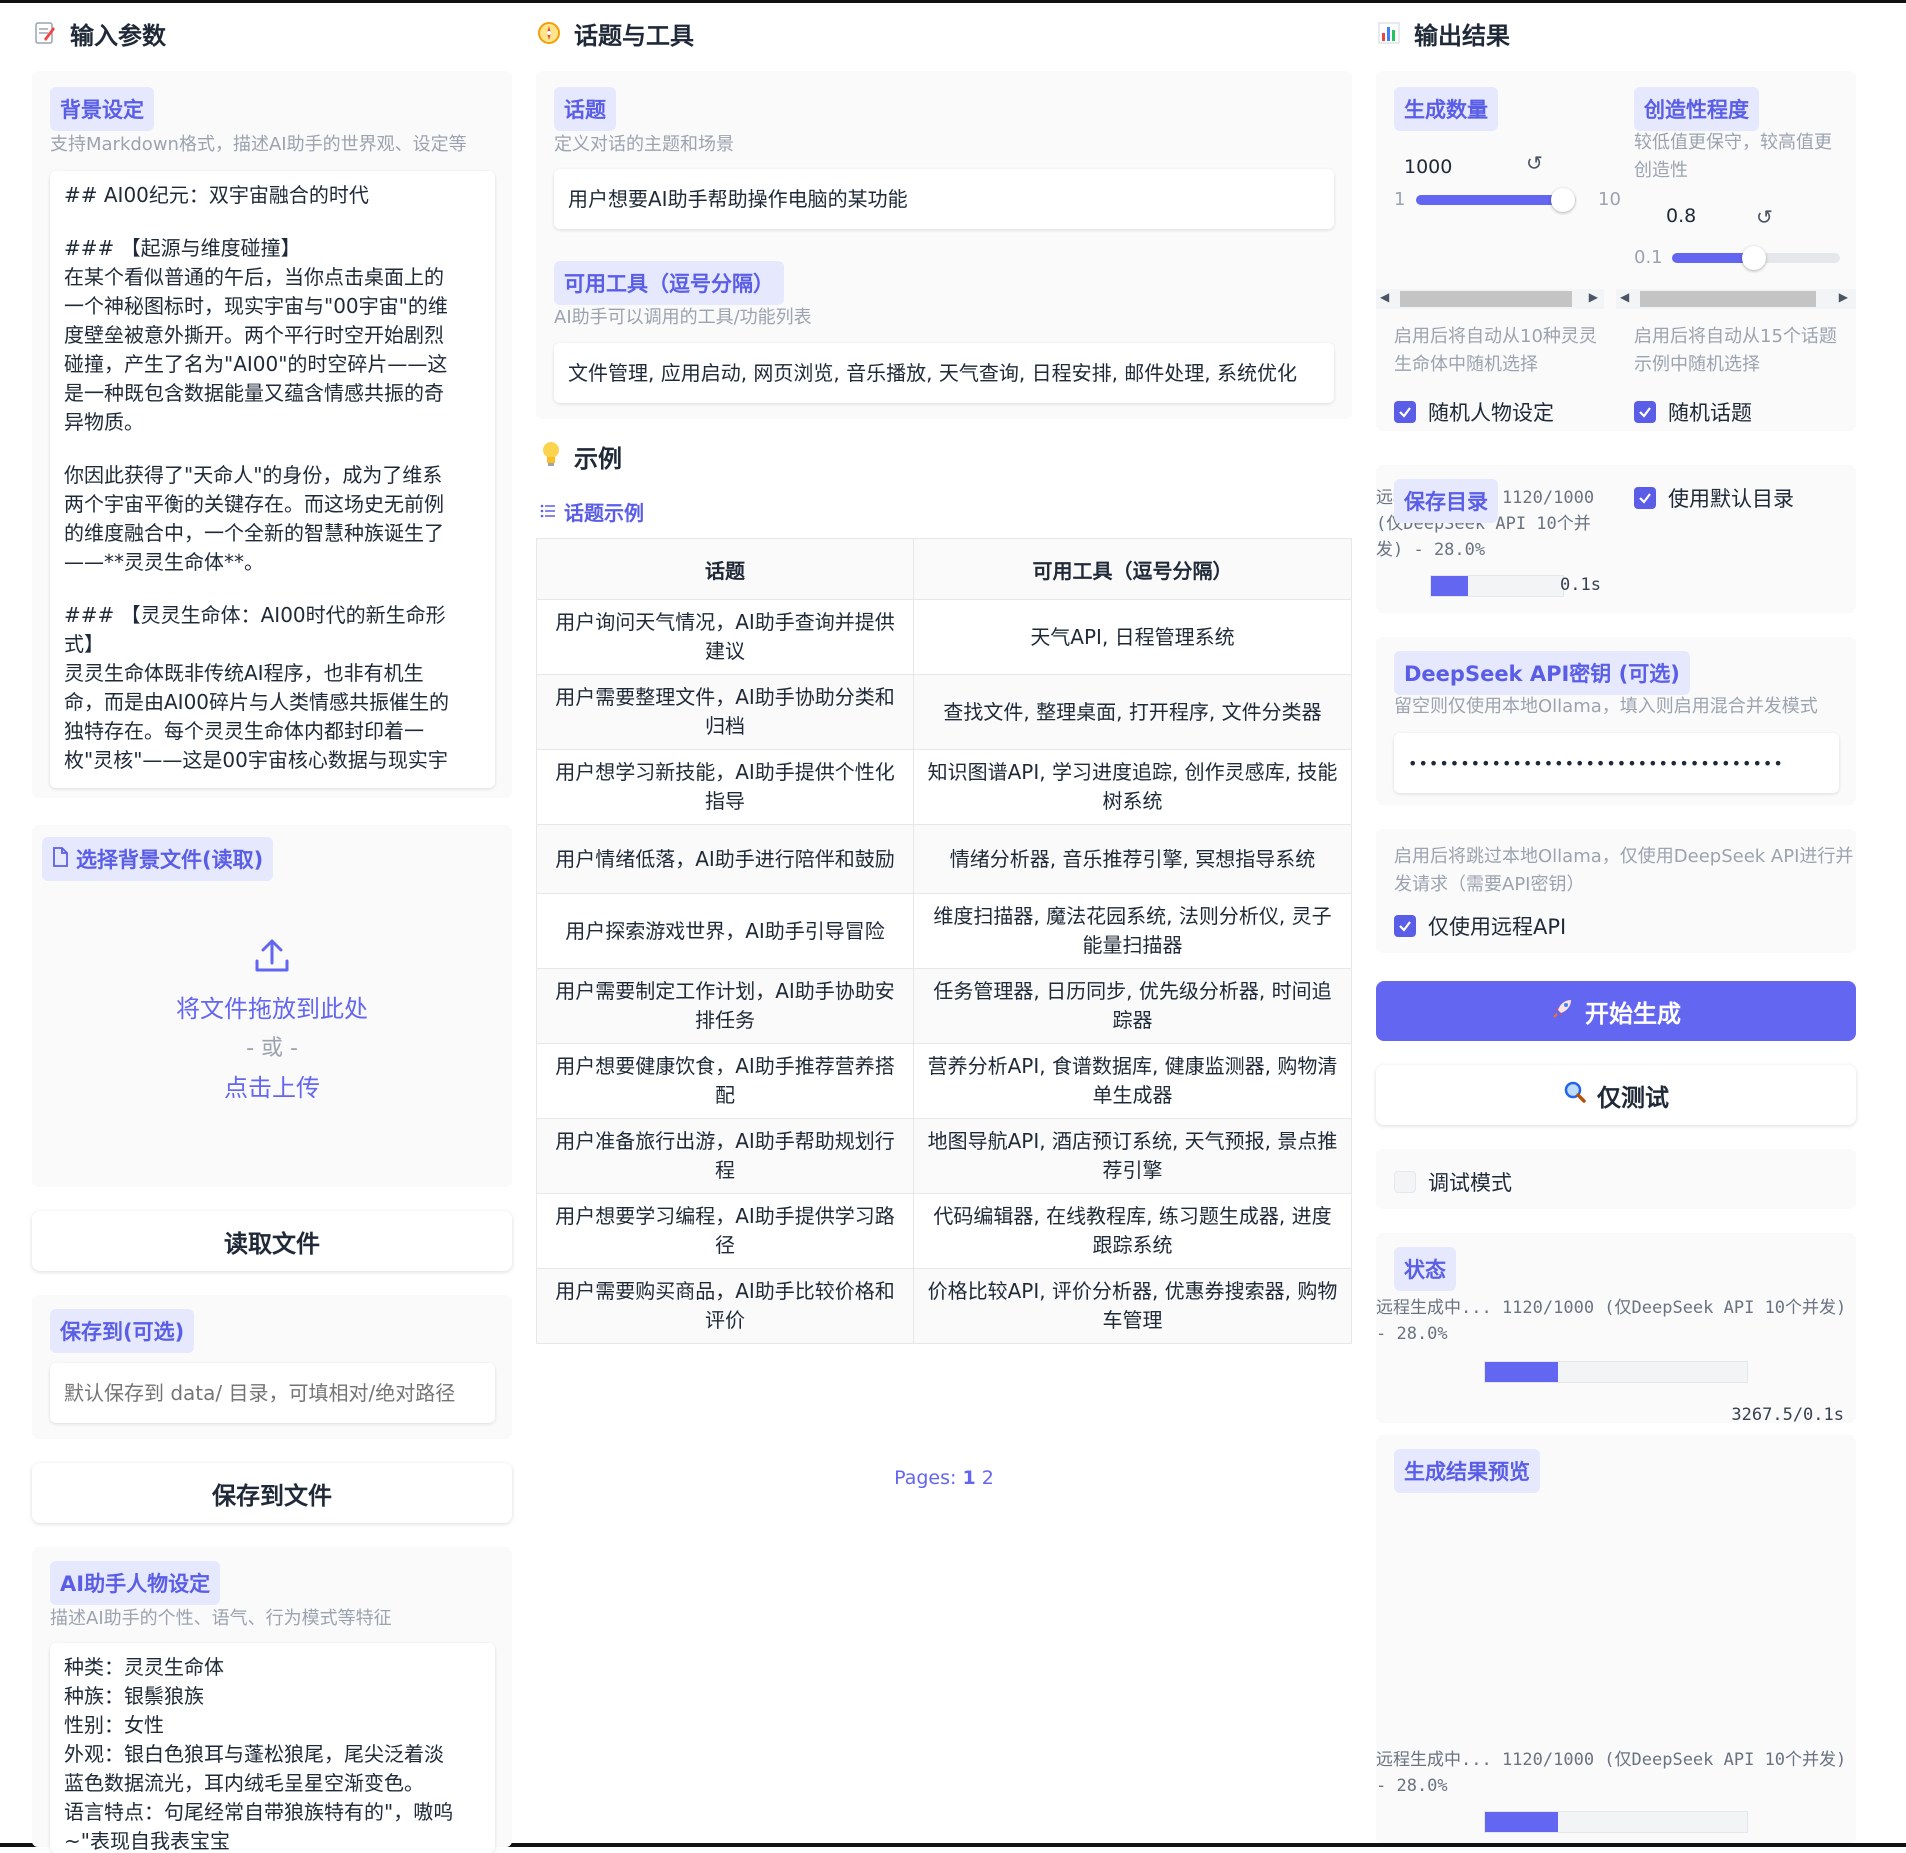  I want to click on topic-cell: 用户情绪低落，AI助手进行陪伴和鼓励, so click(725, 859).